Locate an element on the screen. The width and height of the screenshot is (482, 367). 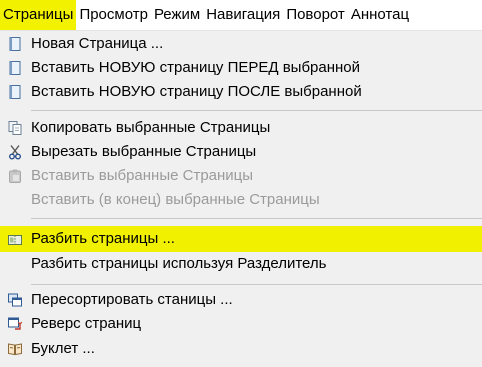
menu-item-label: Копировать выбранные Страницы is located at coordinates (151, 127).